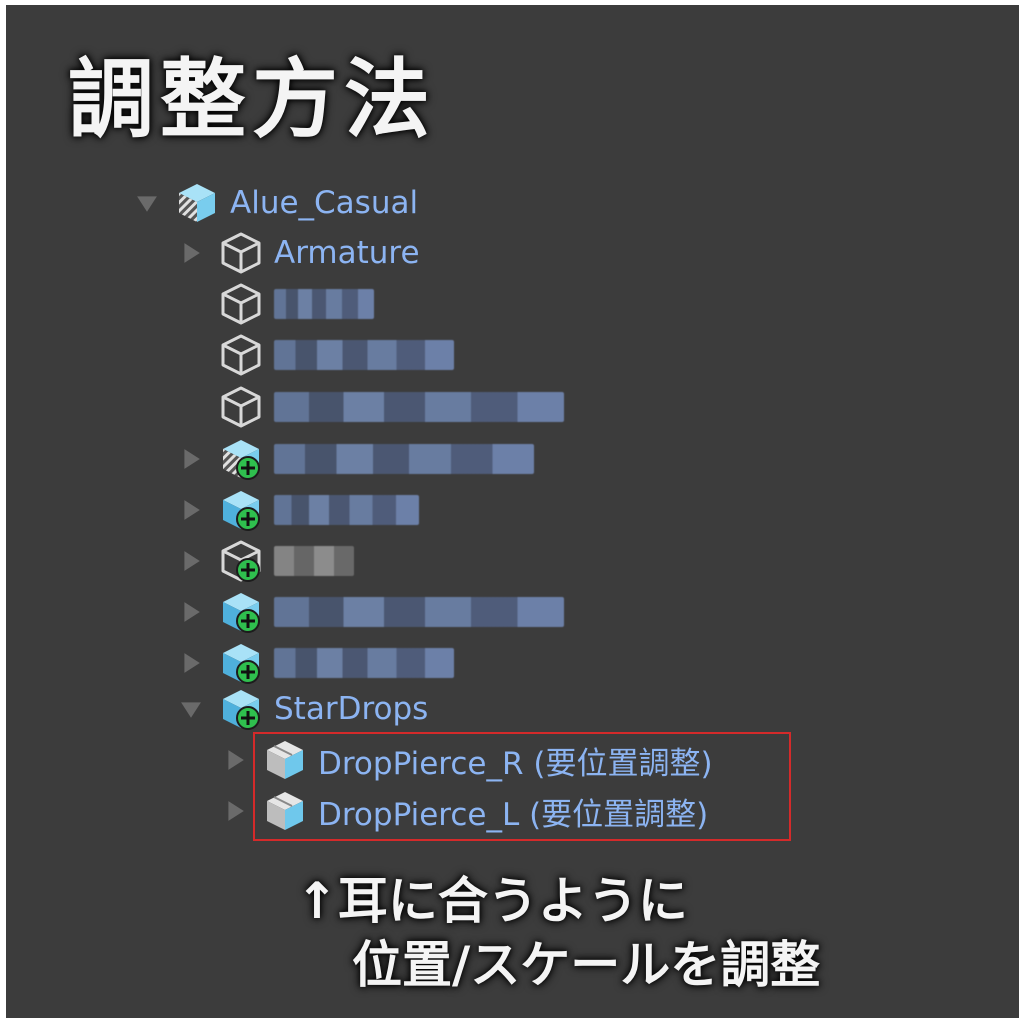  Describe the element at coordinates (252, 100) in the screenshot. I see `heading: 調整方法` at that location.